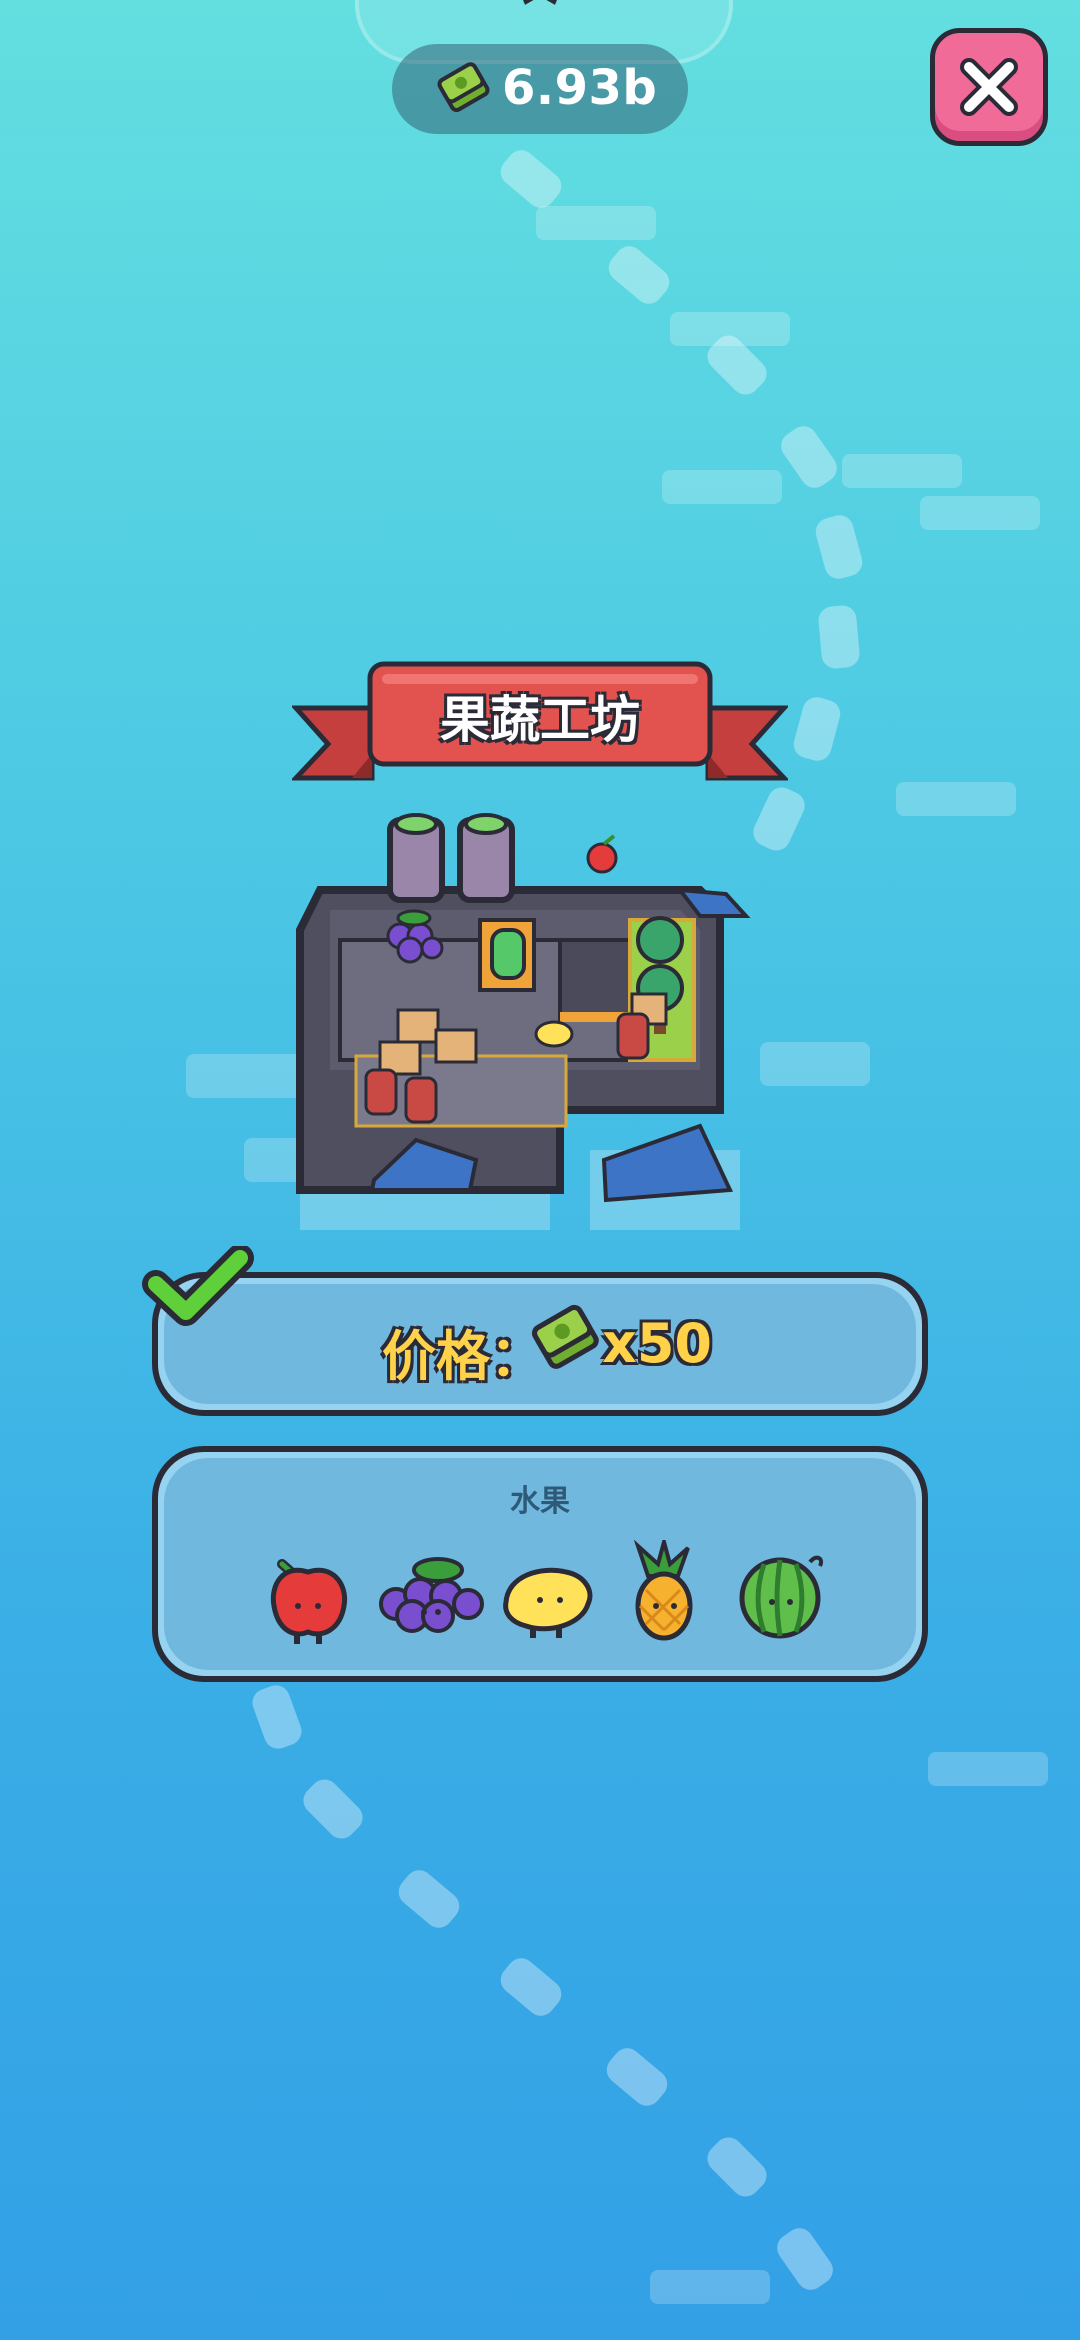  I want to click on currency-display: 6.93b, so click(540, 89).